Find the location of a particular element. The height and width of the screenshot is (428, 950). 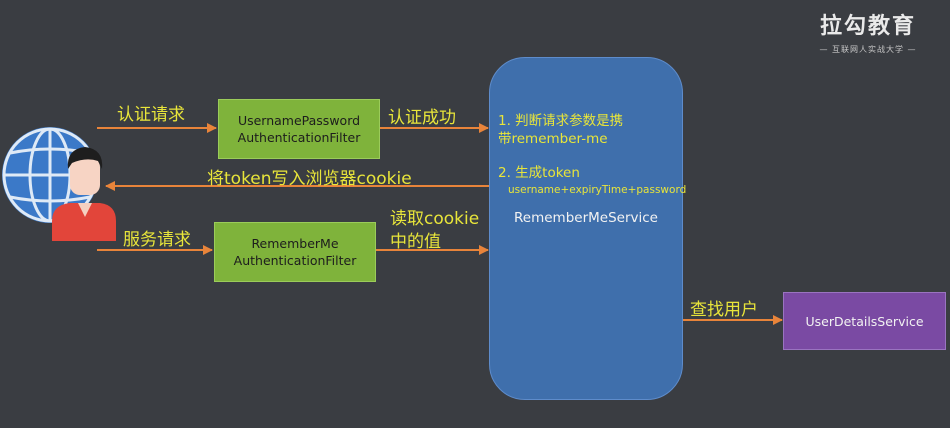

label-auth-success: 认证成功 is located at coordinates (422, 118).